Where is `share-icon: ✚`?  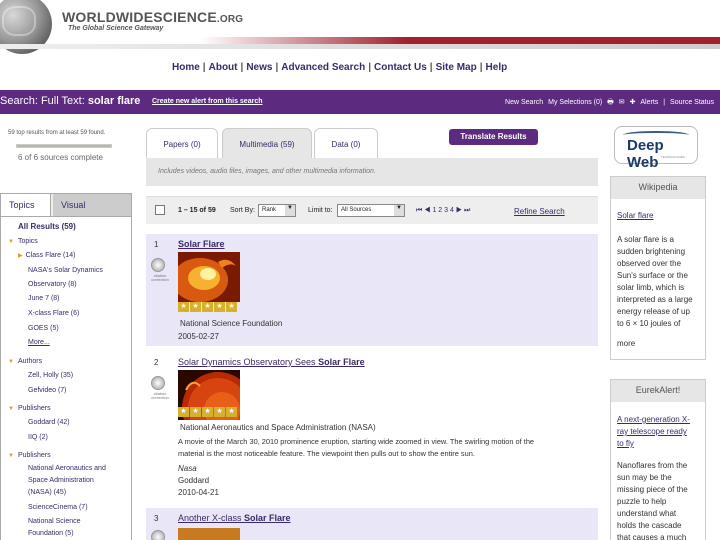
share-icon: ✚ is located at coordinates (633, 102).